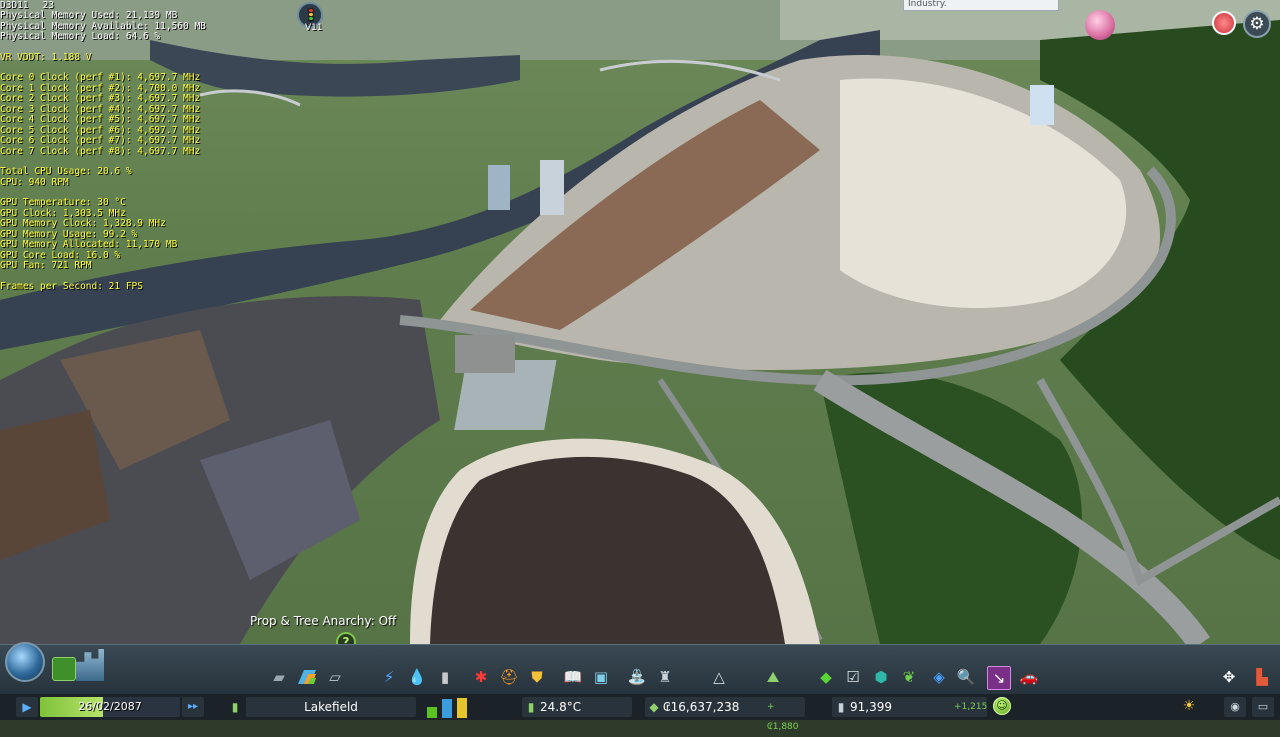 This screenshot has height=737, width=1280. I want to click on city-name: Lakefield, so click(331, 707).